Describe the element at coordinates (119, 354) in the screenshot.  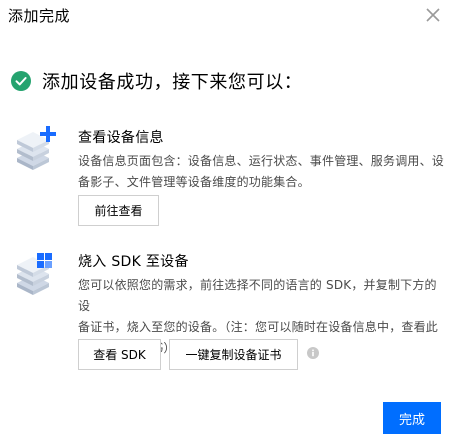
I see `view-sdk-button: 查看 SDK` at that location.